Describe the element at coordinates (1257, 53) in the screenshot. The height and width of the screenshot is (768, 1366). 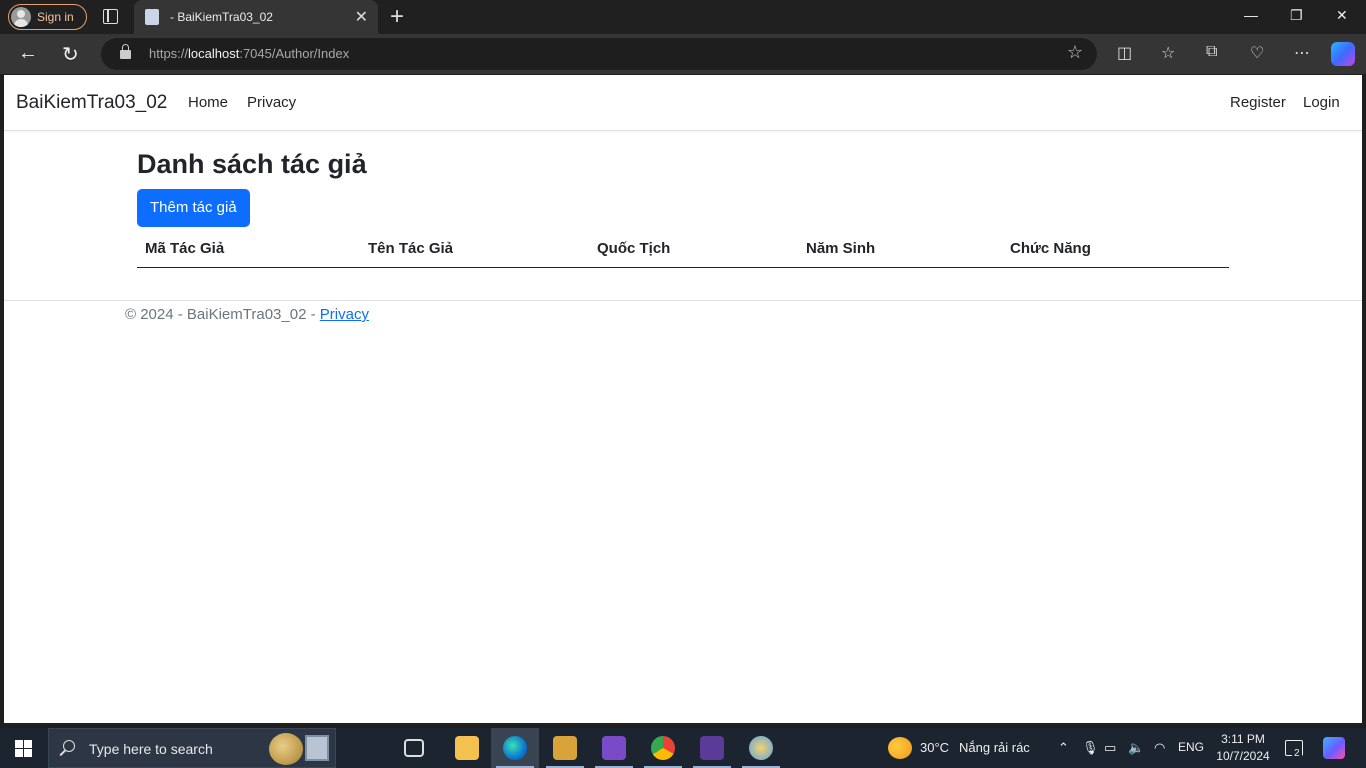
I see `browser-essentials-icon: ♡` at that location.